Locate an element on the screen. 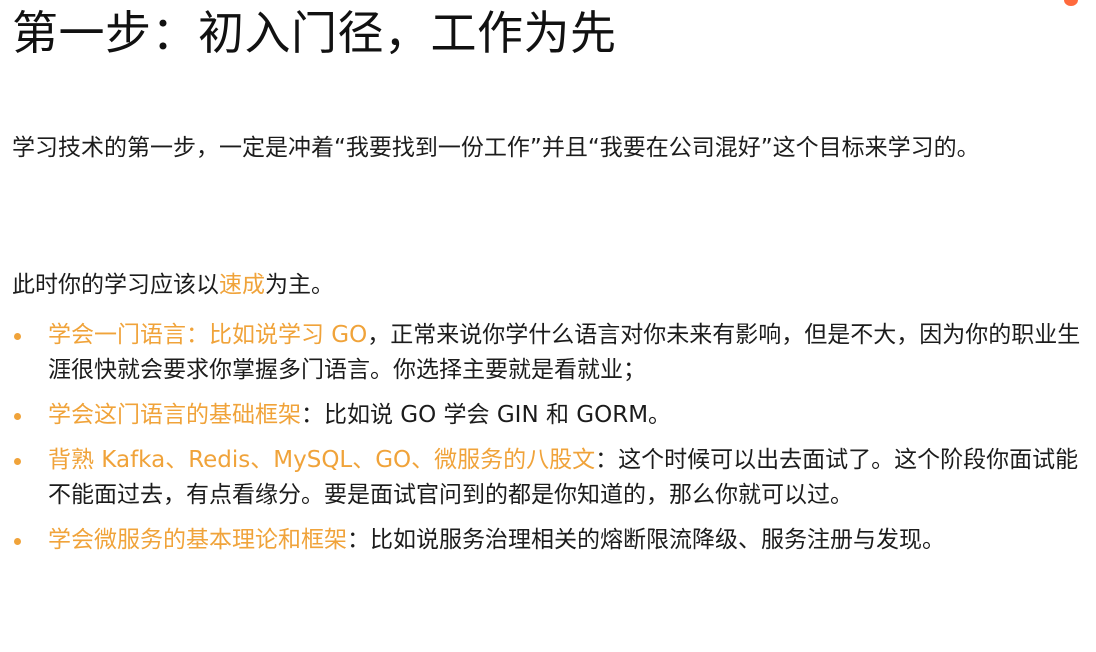 The image size is (1096, 652). focus-highlight: 速成 is located at coordinates (242, 285).